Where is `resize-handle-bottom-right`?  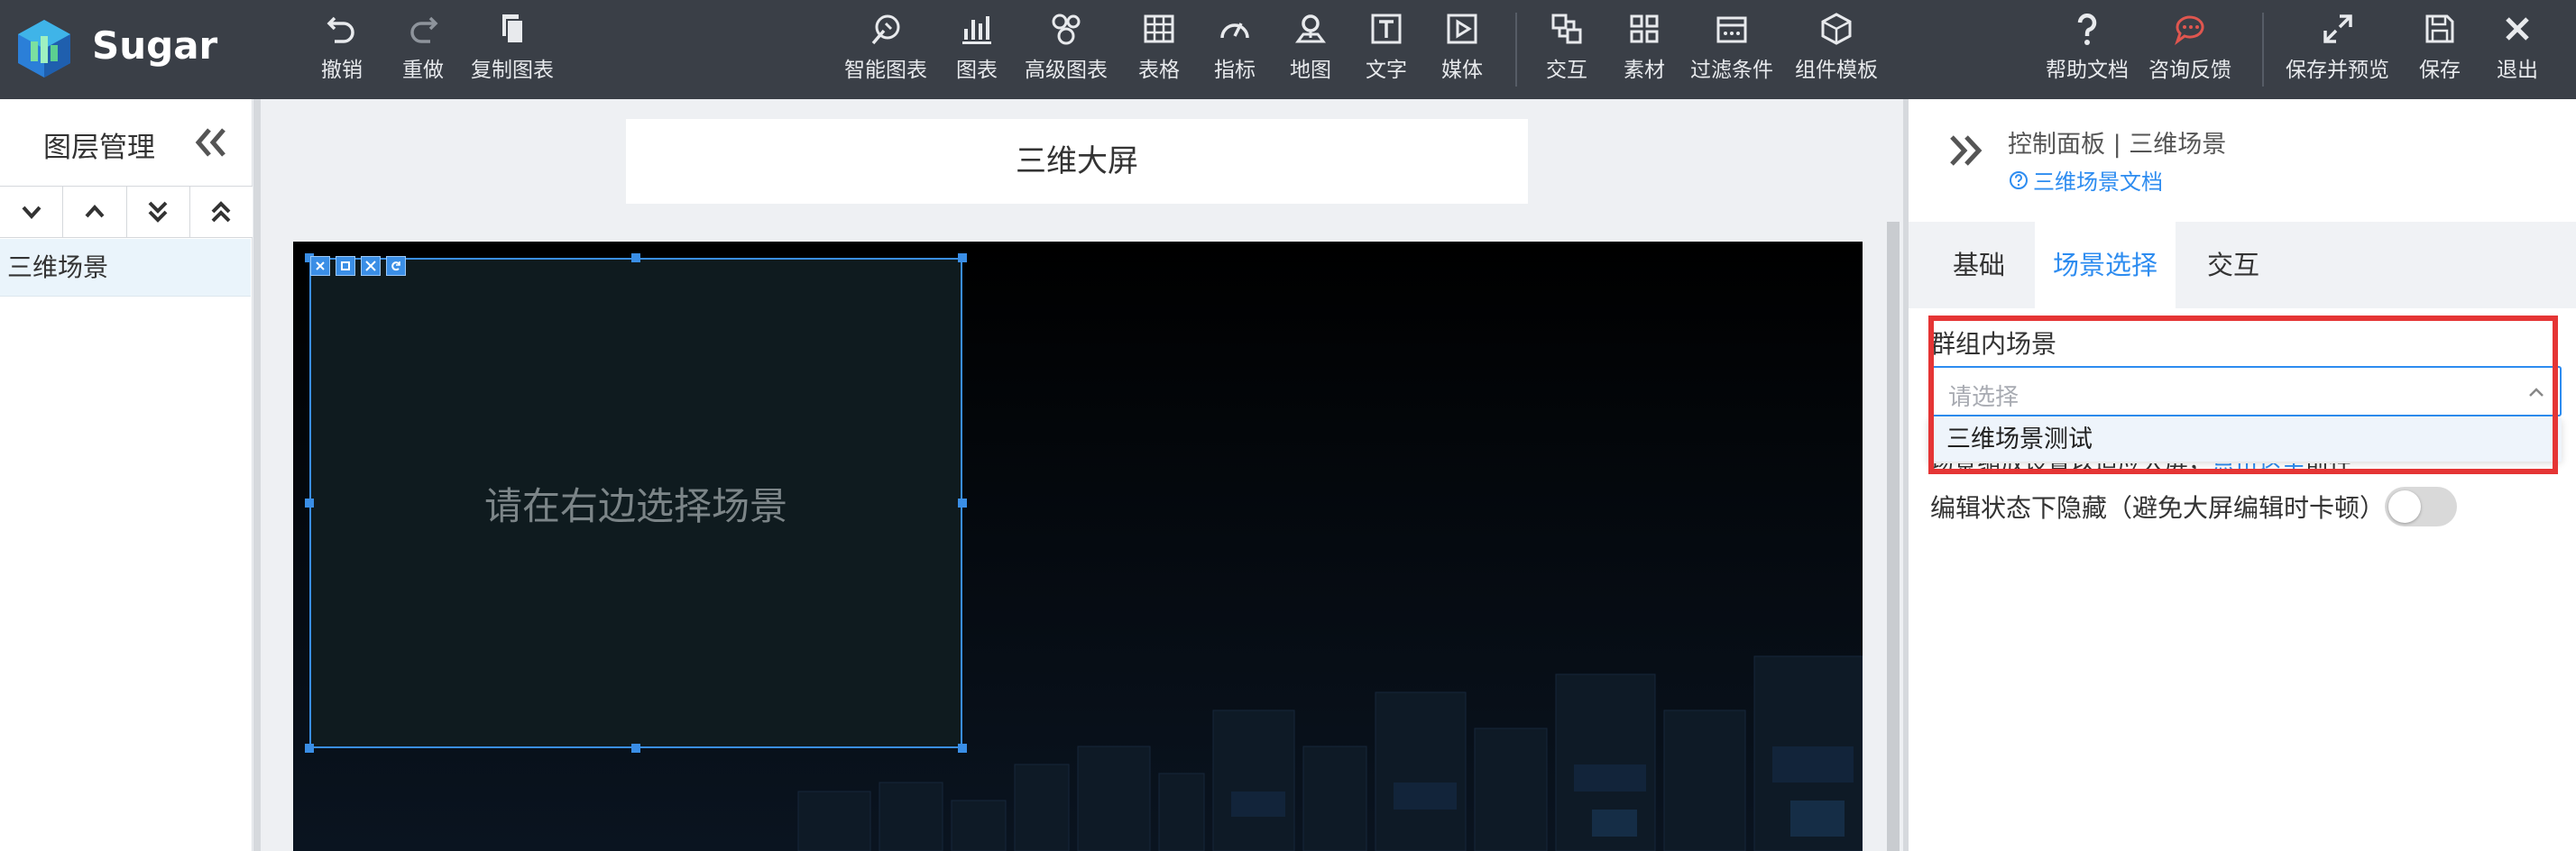 resize-handle-bottom-right is located at coordinates (962, 748).